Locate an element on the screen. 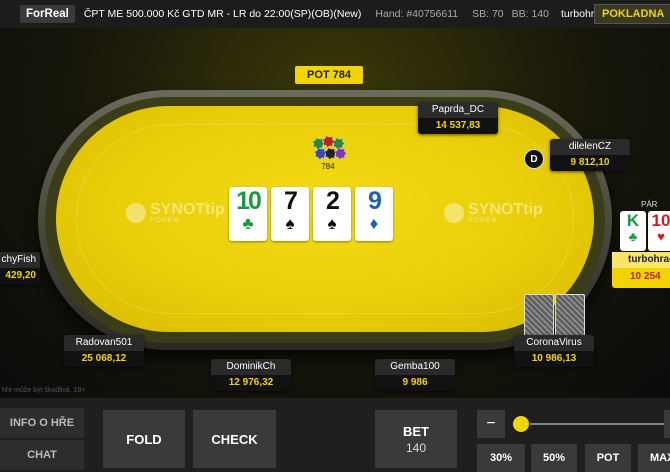  player-seat: chyFish 429,20 is located at coordinates (20, 268).